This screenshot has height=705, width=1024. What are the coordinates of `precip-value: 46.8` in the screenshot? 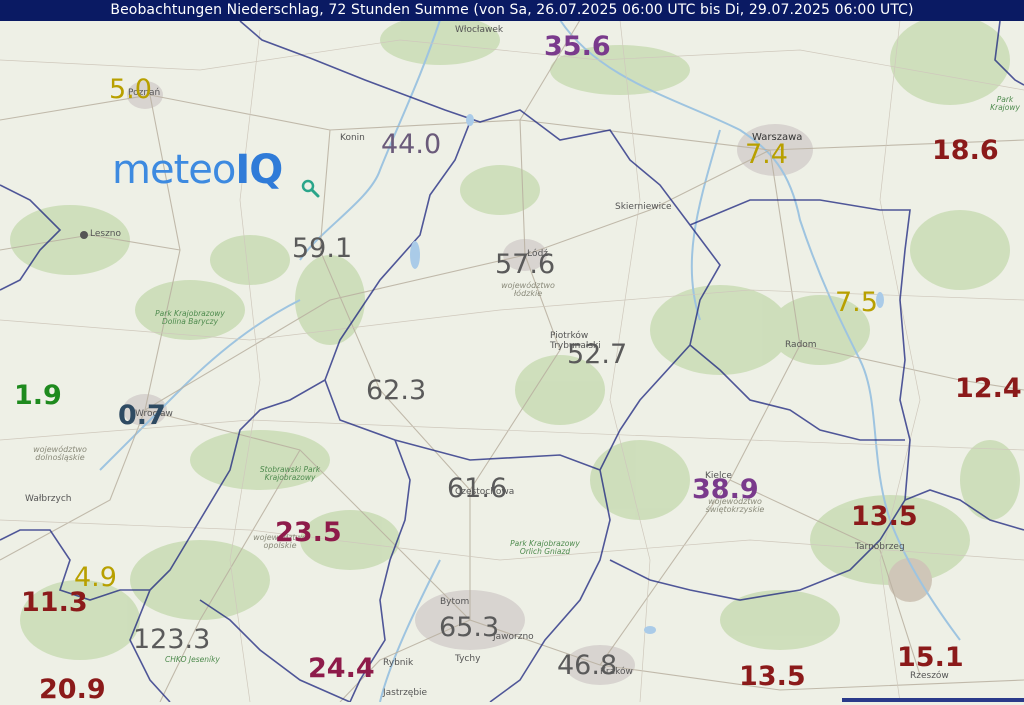 It's located at (587, 665).